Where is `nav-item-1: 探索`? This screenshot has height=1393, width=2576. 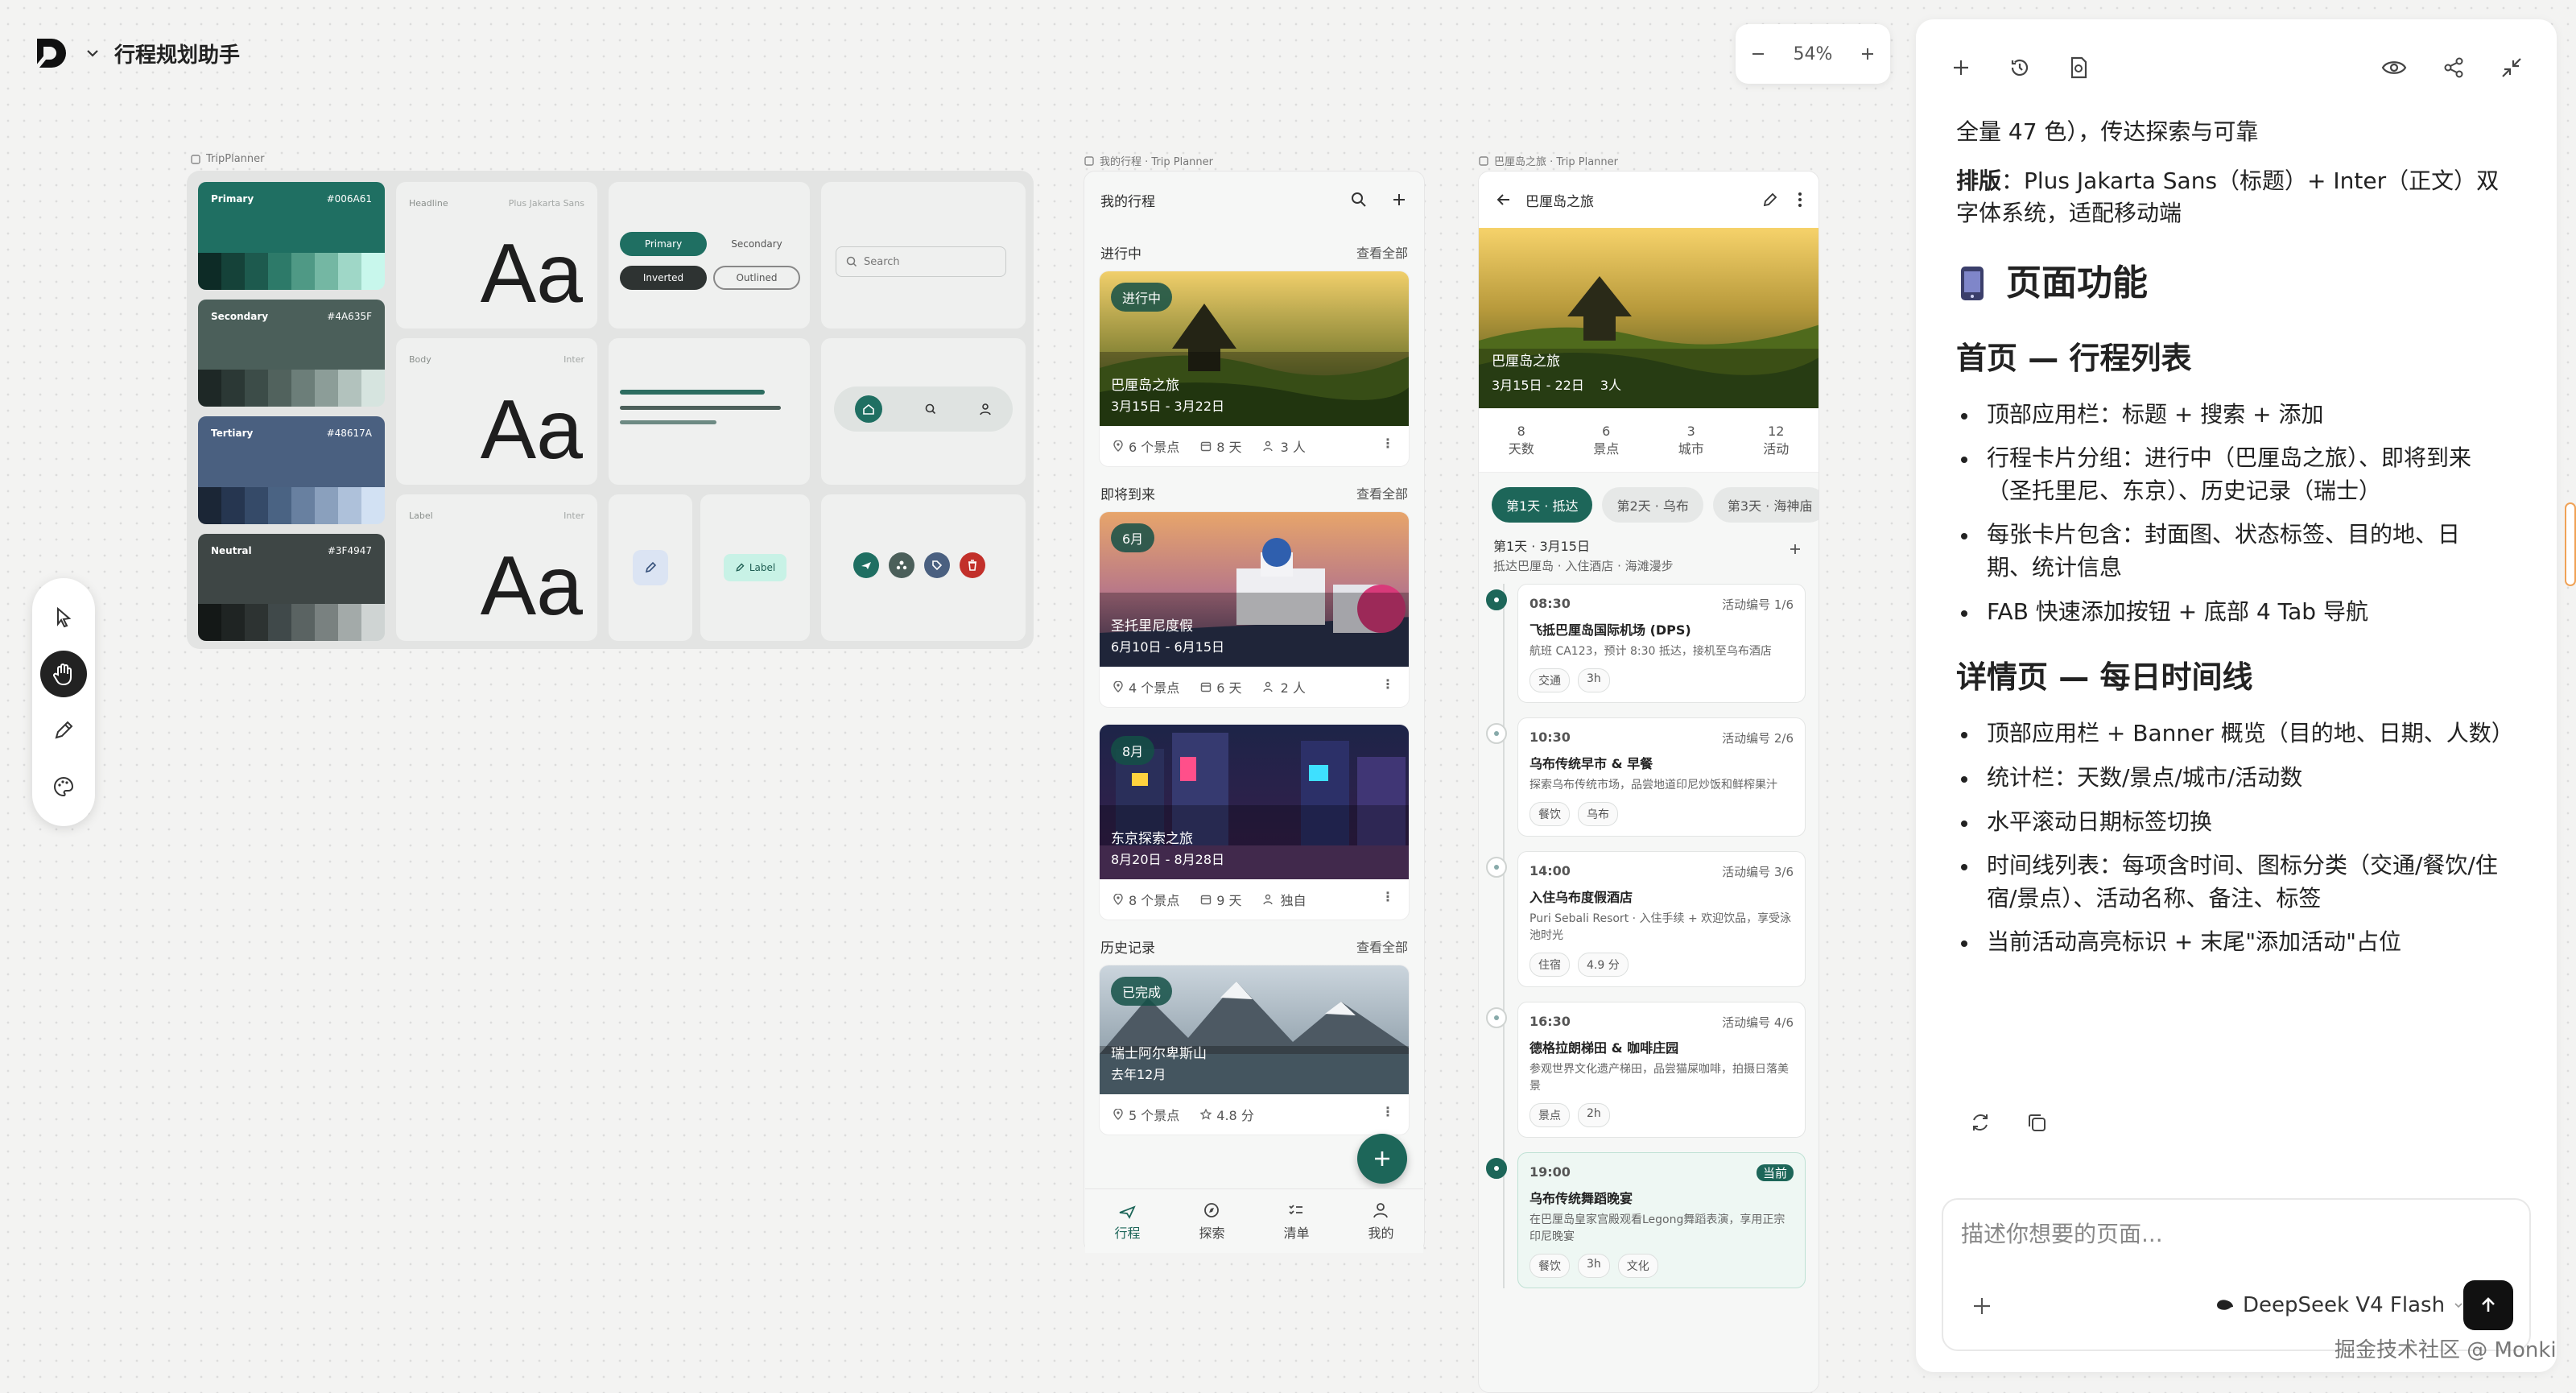
nav-item-1: 探索 is located at coordinates (1212, 1221).